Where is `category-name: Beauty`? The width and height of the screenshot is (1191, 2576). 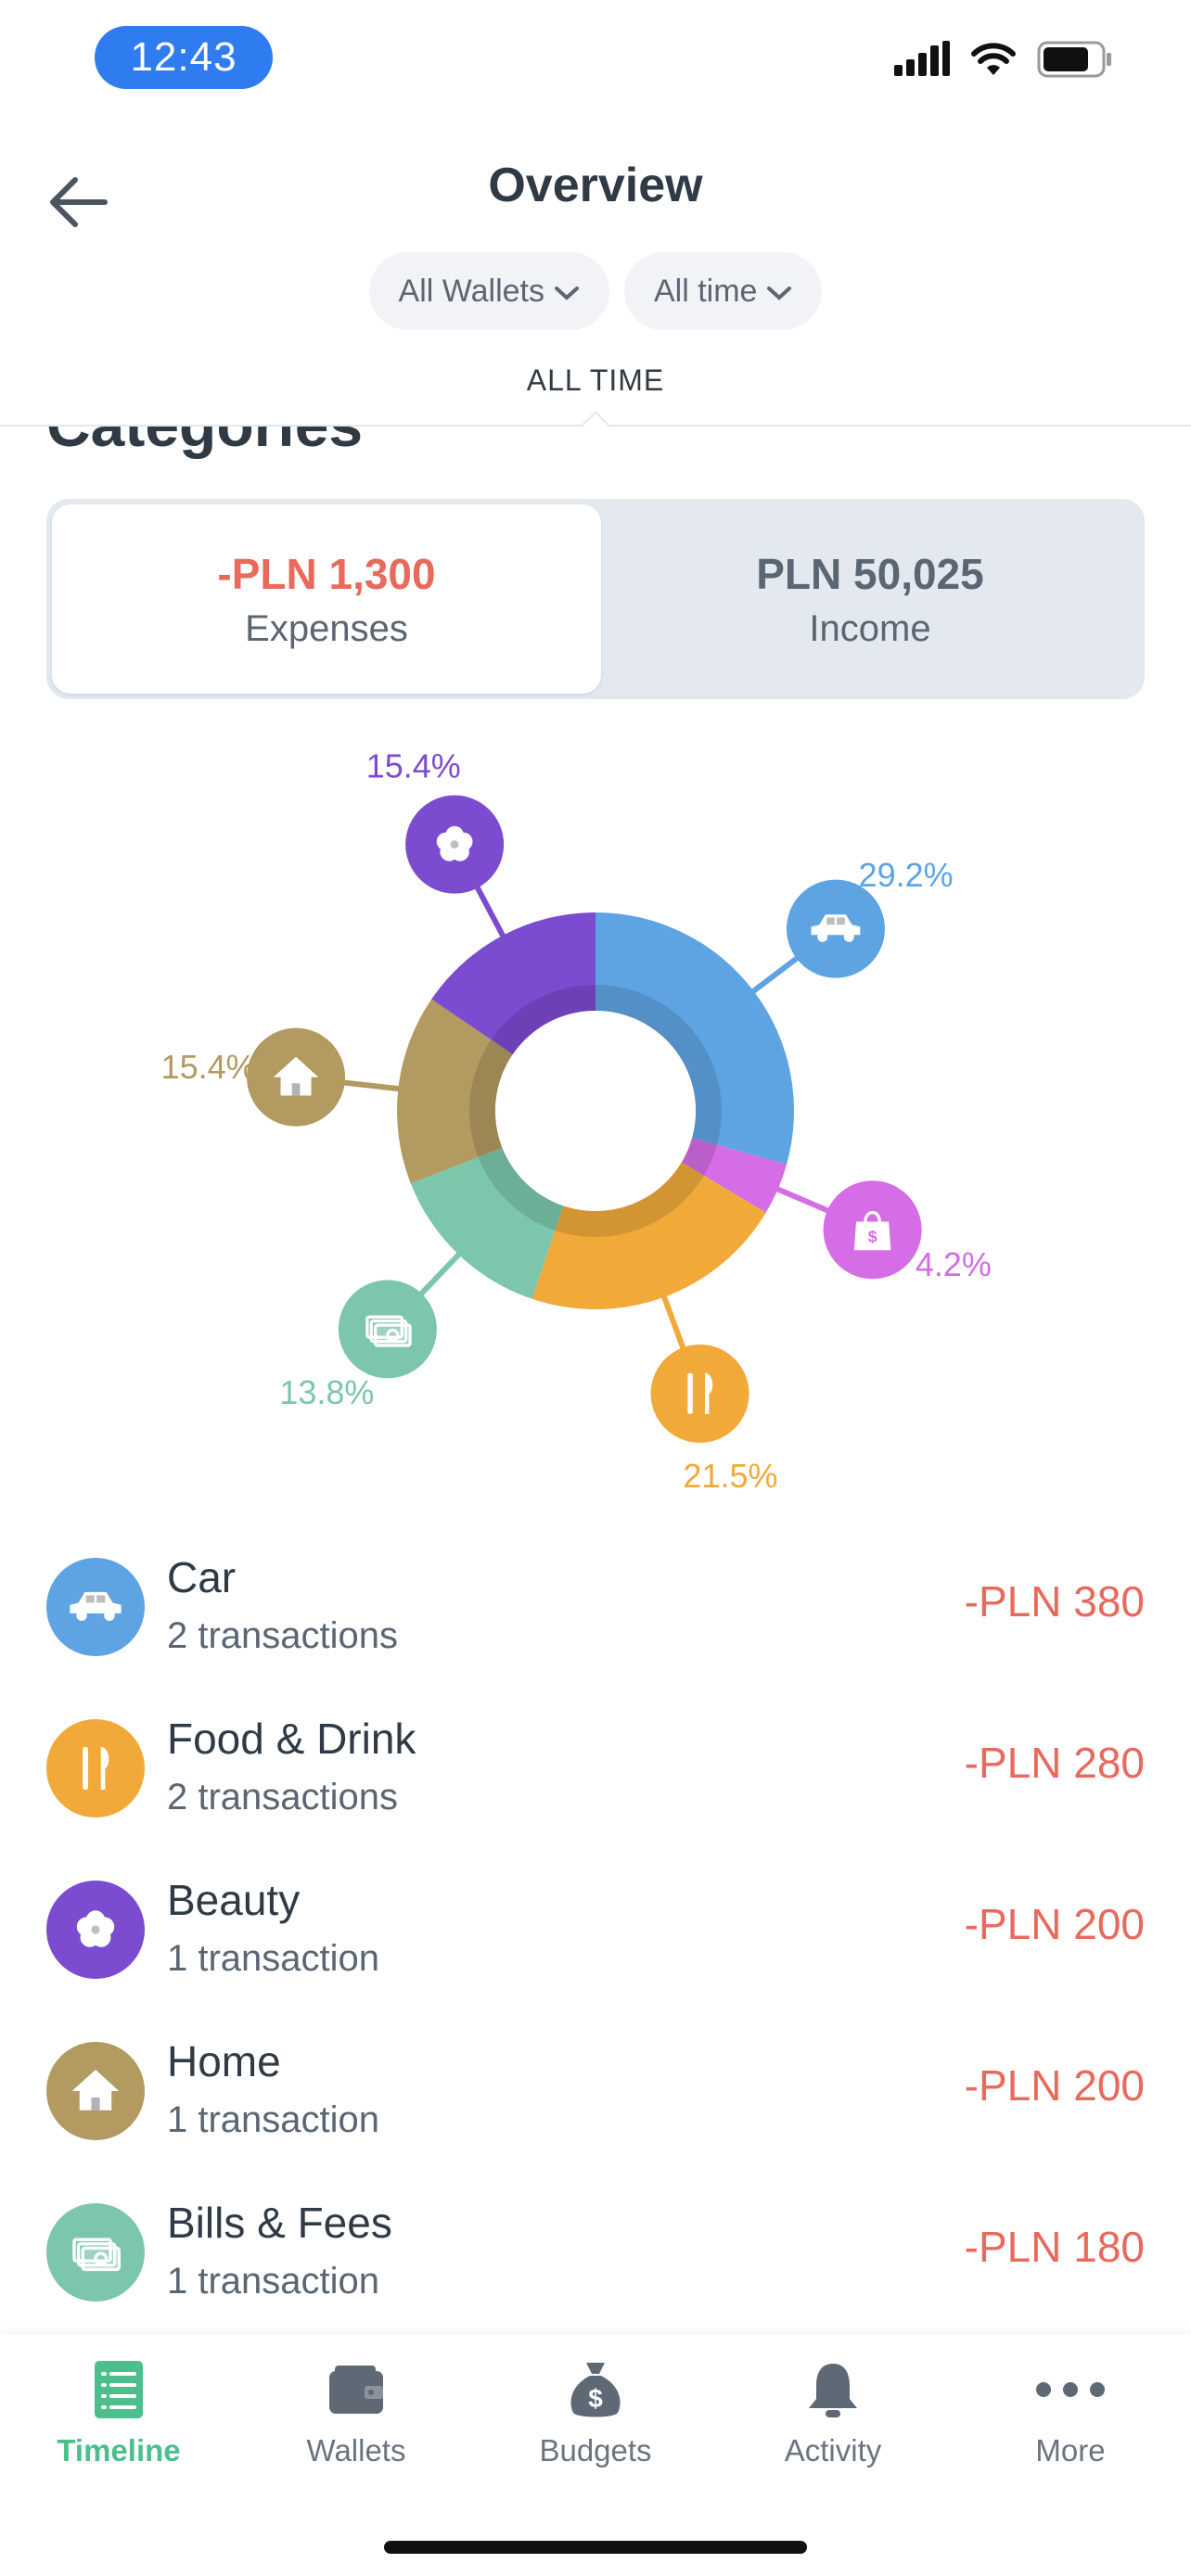
category-name: Beauty is located at coordinates (234, 1900).